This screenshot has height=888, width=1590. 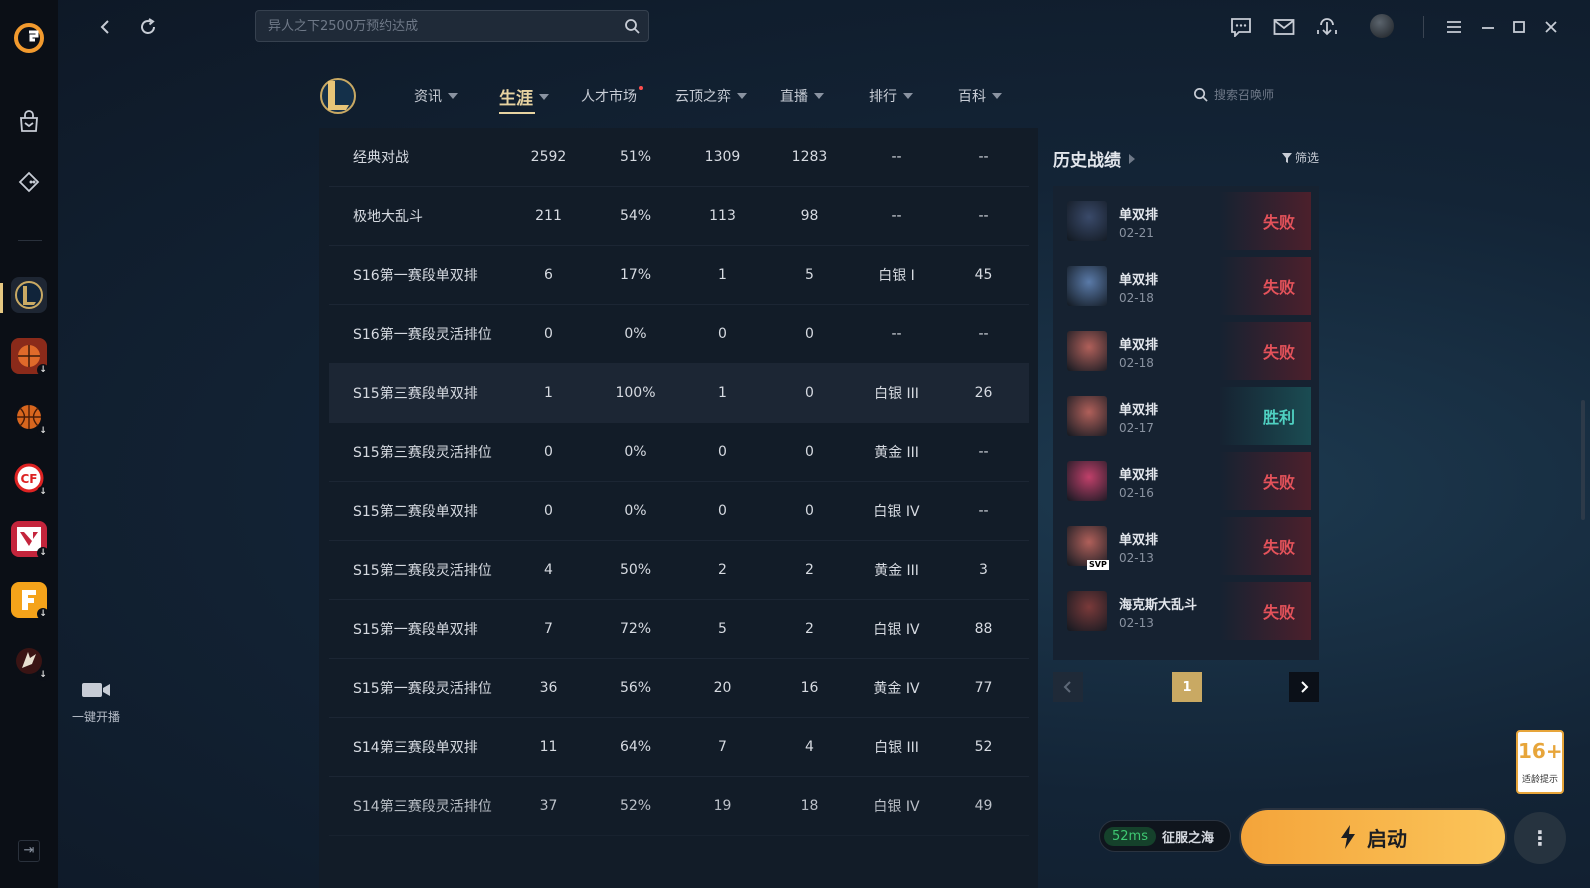 What do you see at coordinates (614, 96) in the screenshot?
I see `nav-talent-market: 人才市场` at bounding box center [614, 96].